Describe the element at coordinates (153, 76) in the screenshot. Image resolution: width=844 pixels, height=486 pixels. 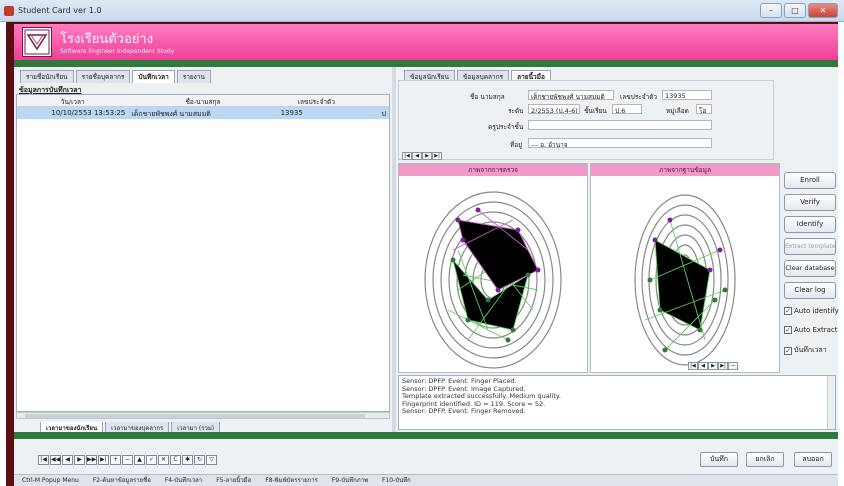
I see `tab-time-record: บันทึกเวลา` at that location.